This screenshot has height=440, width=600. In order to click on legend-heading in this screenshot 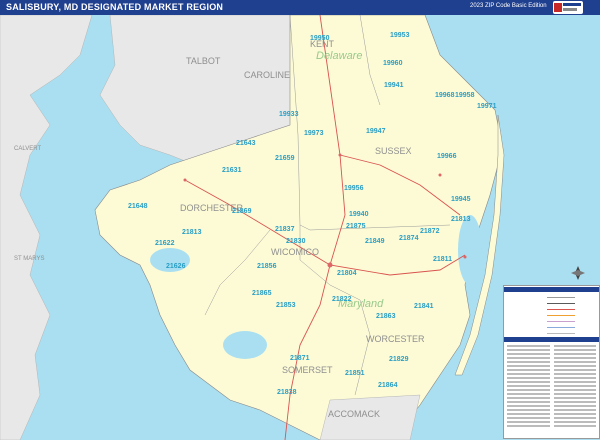, I will do `click(551, 289)`.